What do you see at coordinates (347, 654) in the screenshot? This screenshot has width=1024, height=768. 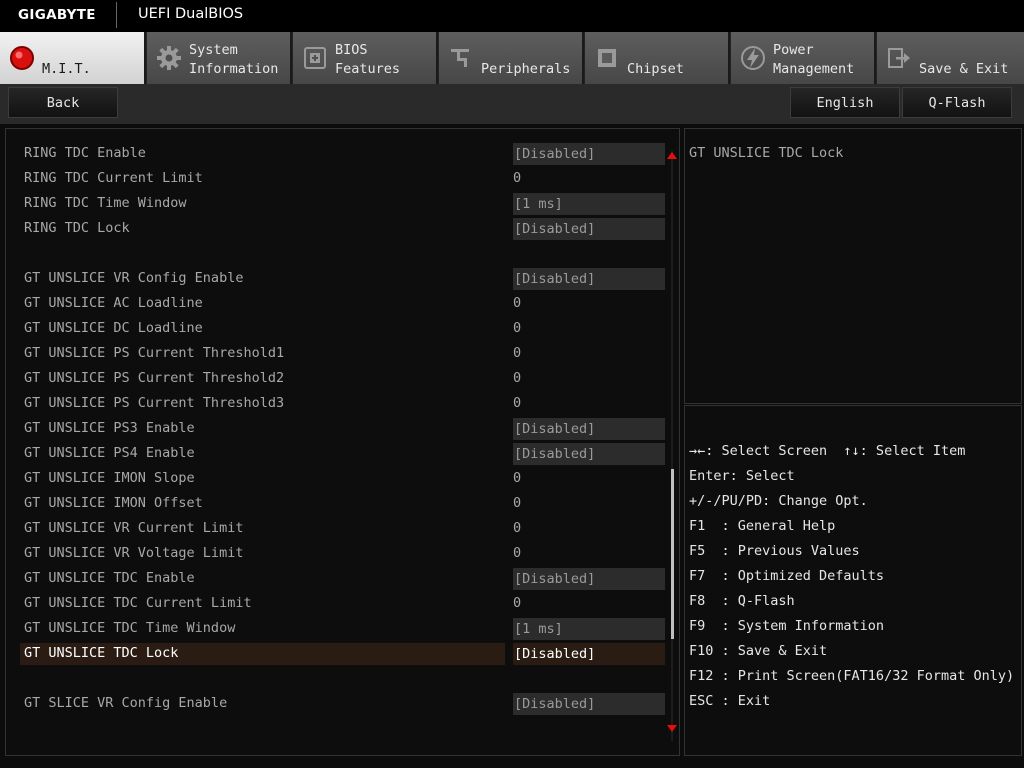 I see `setting-row: GT UNSLICE TDC Lock [Disabled]` at bounding box center [347, 654].